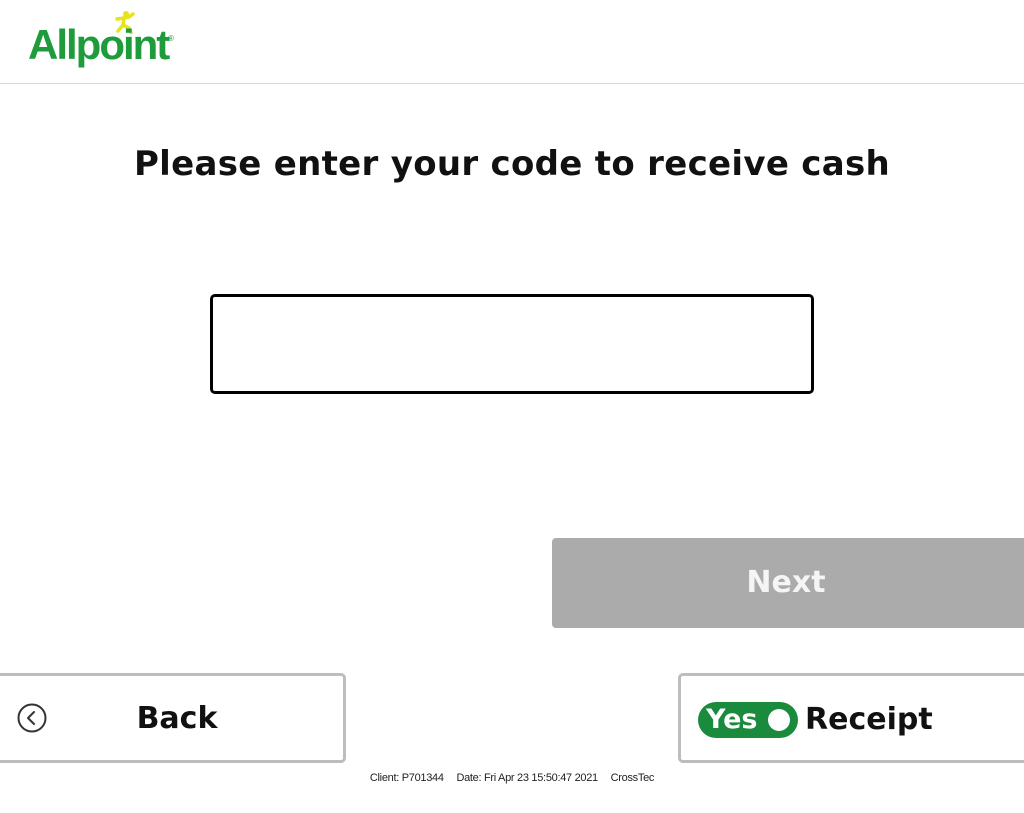 The height and width of the screenshot is (813, 1024). What do you see at coordinates (527, 778) in the screenshot?
I see `footer-date: Date: Fri Apr 23 15:50:47 2021` at bounding box center [527, 778].